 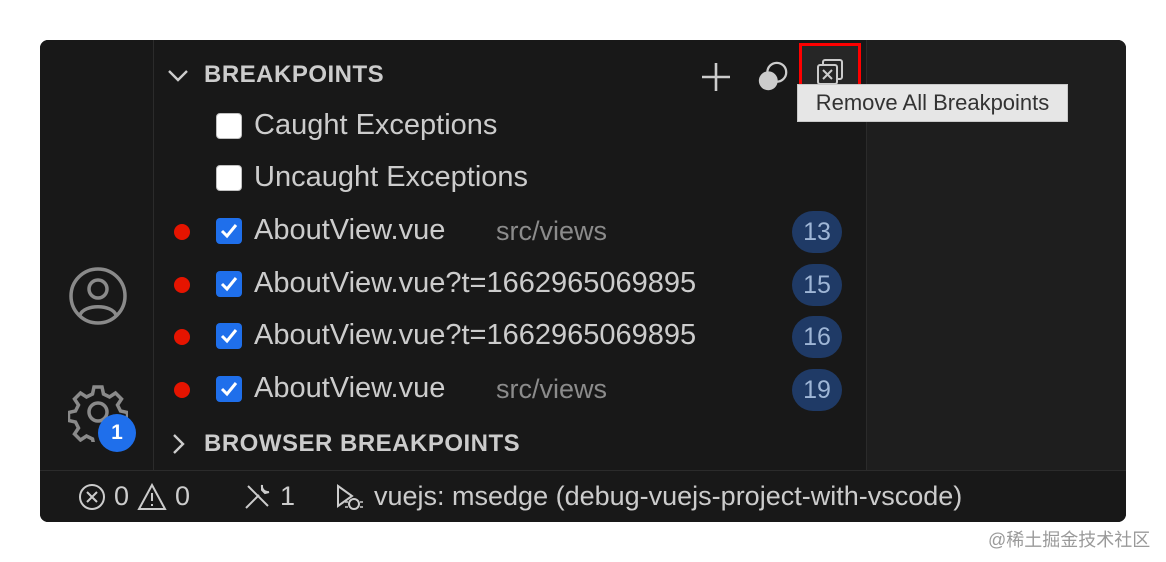 What do you see at coordinates (178, 444) in the screenshot?
I see `chevron-right-icon` at bounding box center [178, 444].